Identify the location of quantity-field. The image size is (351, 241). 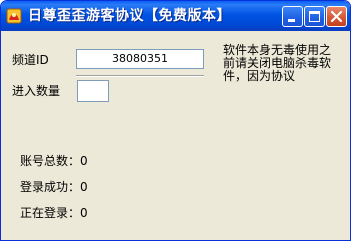
(93, 91).